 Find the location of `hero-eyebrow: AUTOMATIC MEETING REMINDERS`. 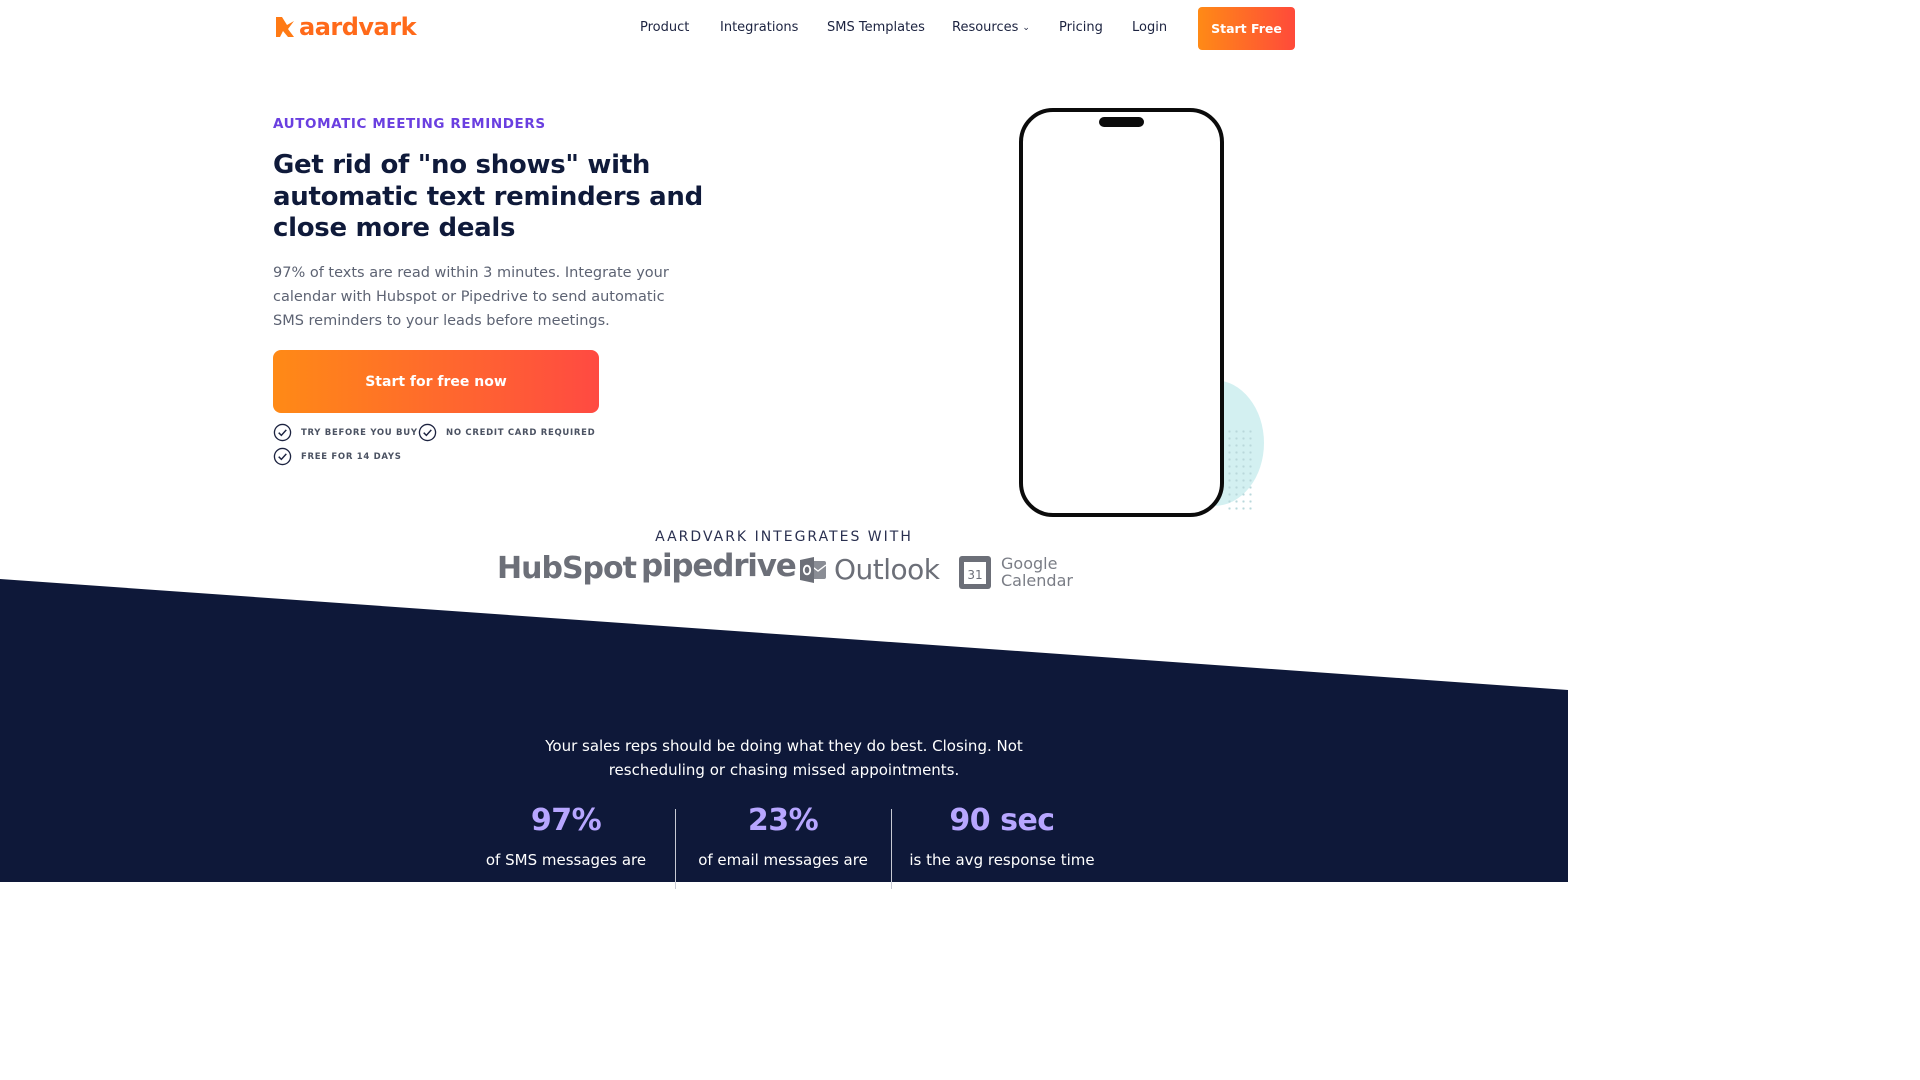

hero-eyebrow: AUTOMATIC MEETING REMINDERS is located at coordinates (409, 124).